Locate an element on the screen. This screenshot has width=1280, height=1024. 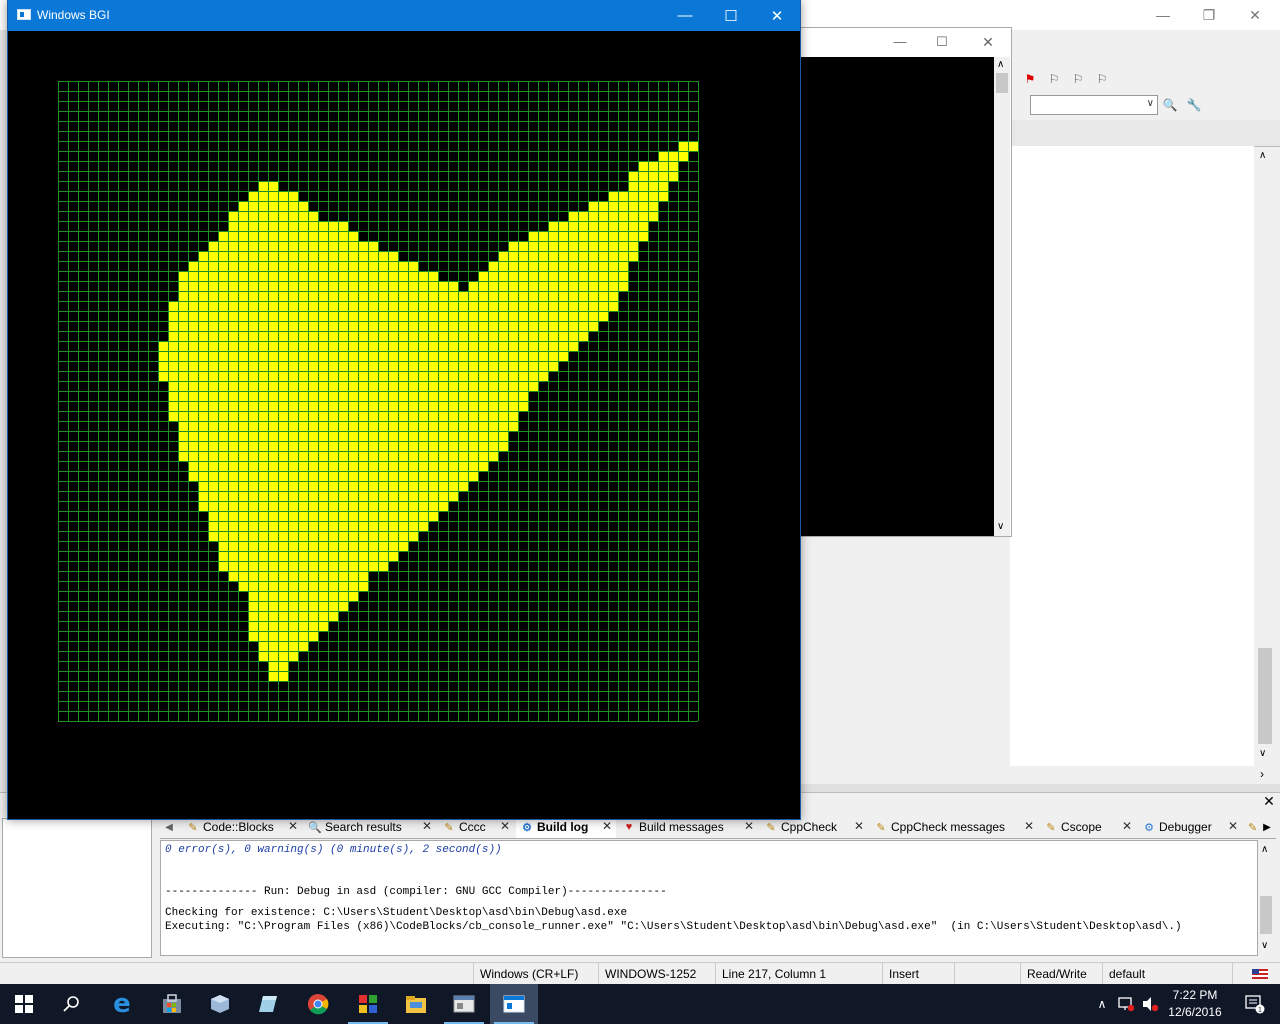
tab-overflow: ✎ is located at coordinates (1251, 827).